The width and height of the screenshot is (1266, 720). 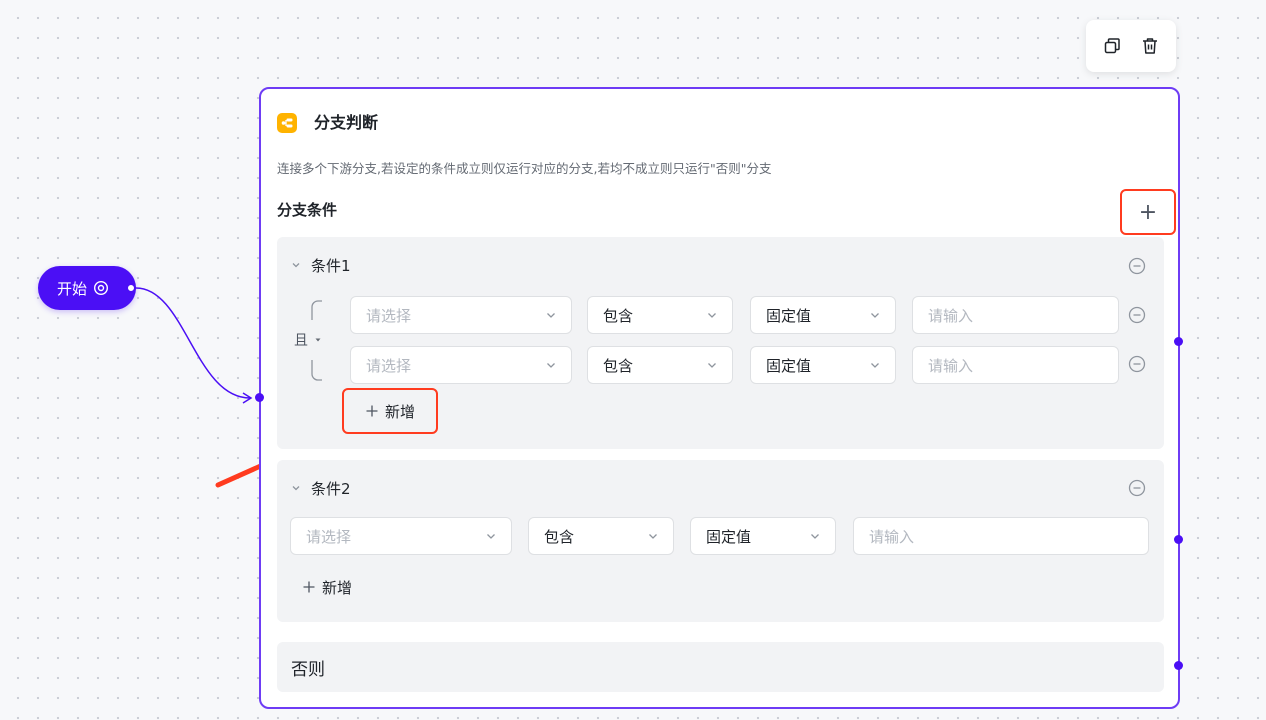 What do you see at coordinates (259, 397) in the screenshot?
I see `input-port` at bounding box center [259, 397].